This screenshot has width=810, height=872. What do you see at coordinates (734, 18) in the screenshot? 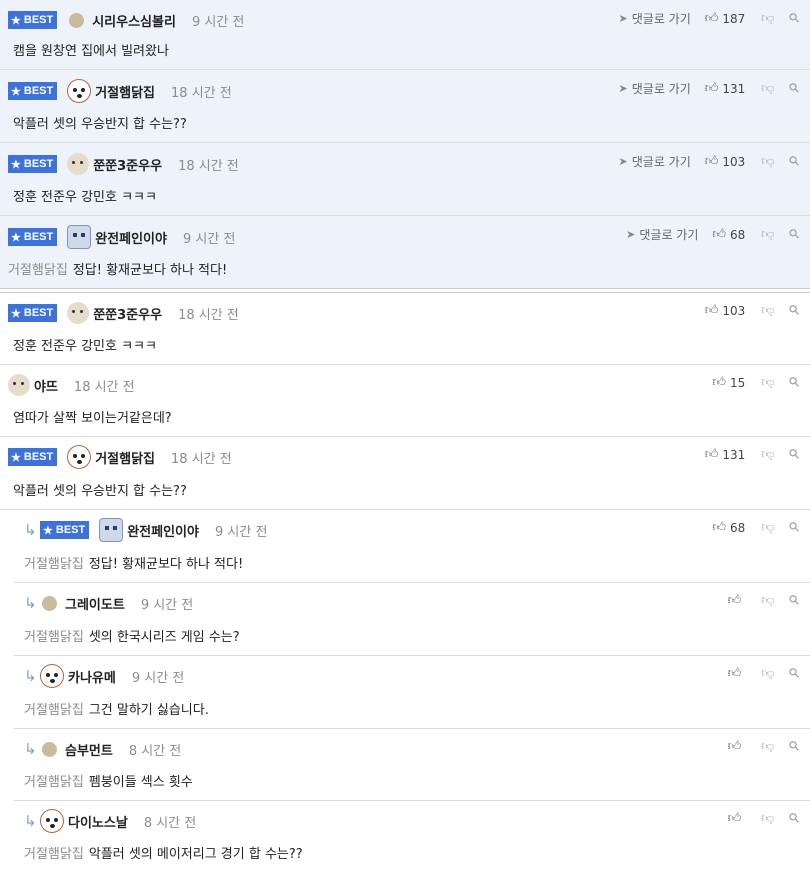
I see `like-count: 187` at bounding box center [734, 18].